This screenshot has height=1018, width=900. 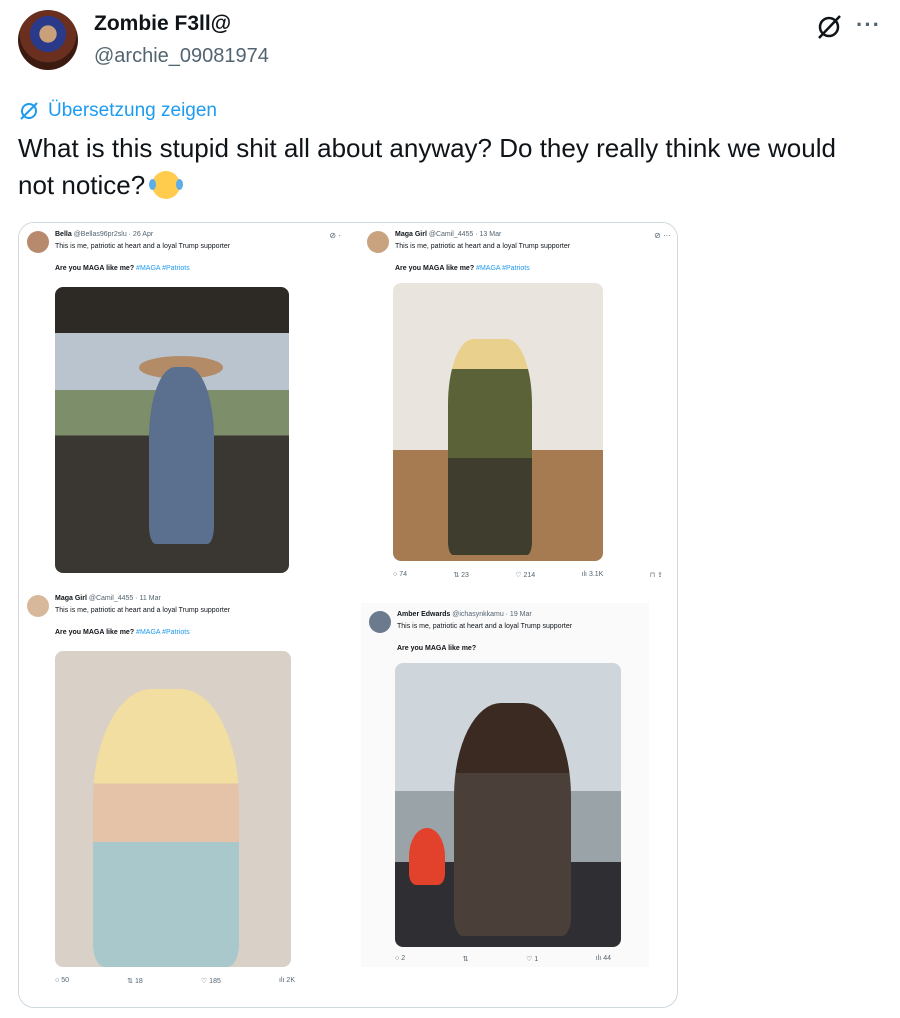 I want to click on like-count: ♡ 185, so click(x=210, y=981).